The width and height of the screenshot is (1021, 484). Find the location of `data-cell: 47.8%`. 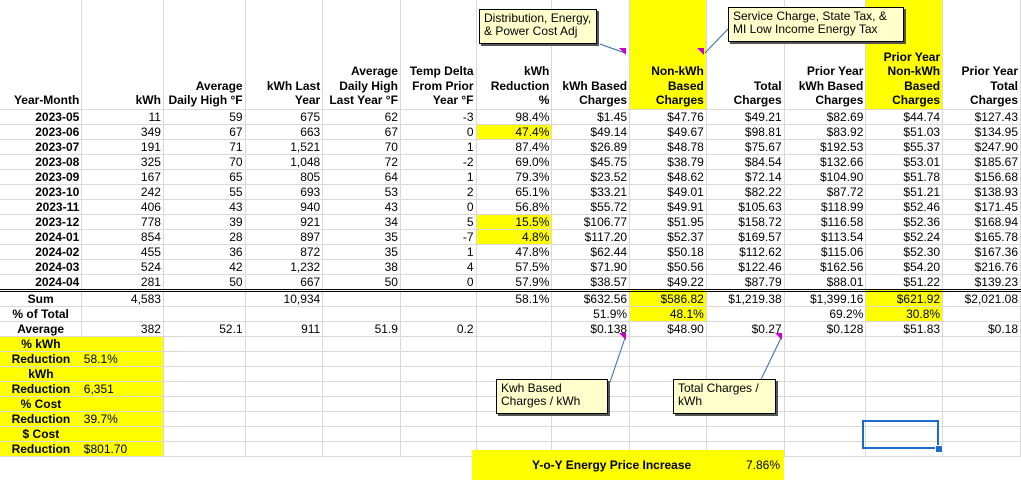

data-cell: 47.8% is located at coordinates (514, 252).